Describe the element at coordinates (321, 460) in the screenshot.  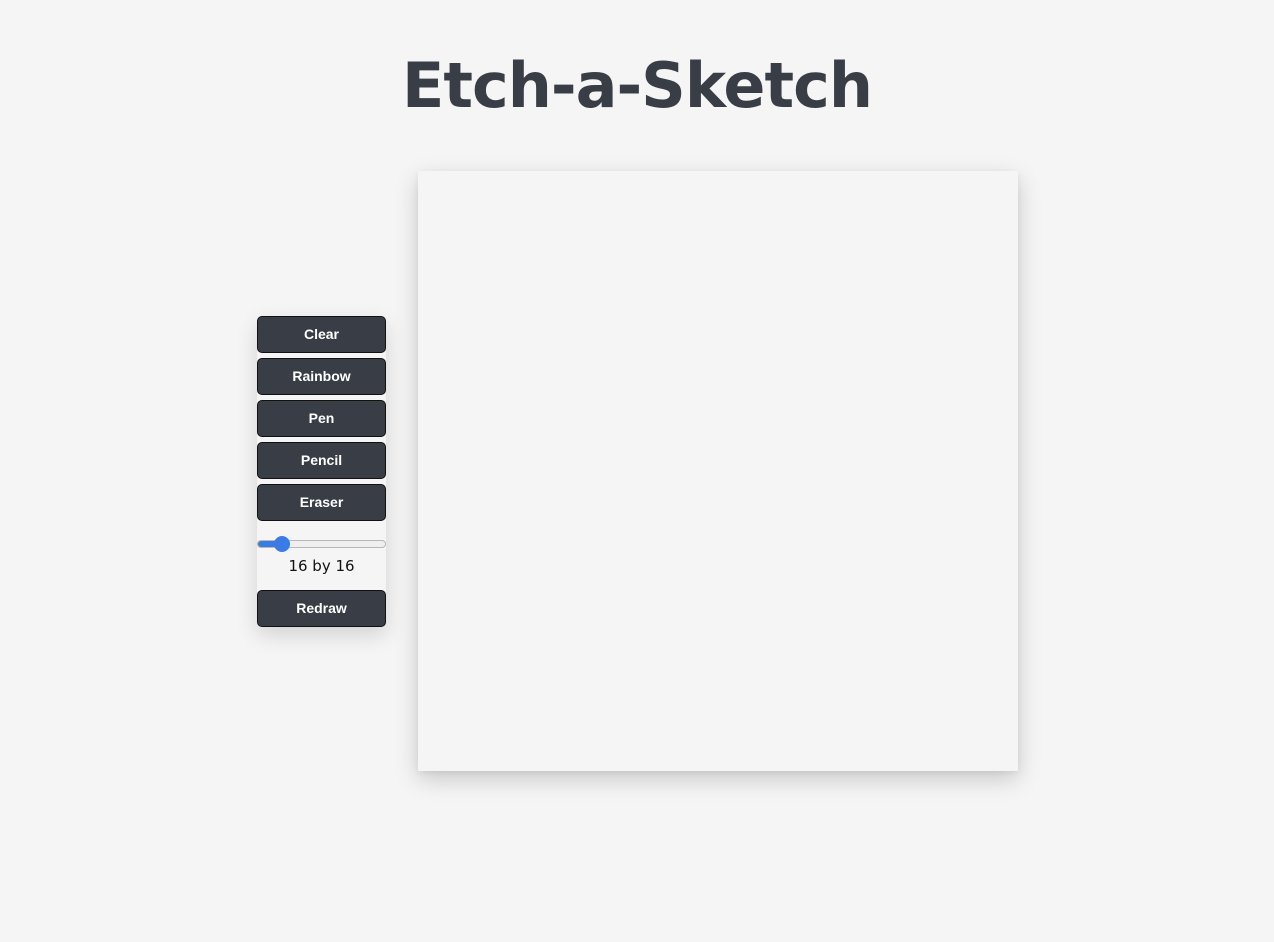
I see `pencil-button: Pencil` at that location.